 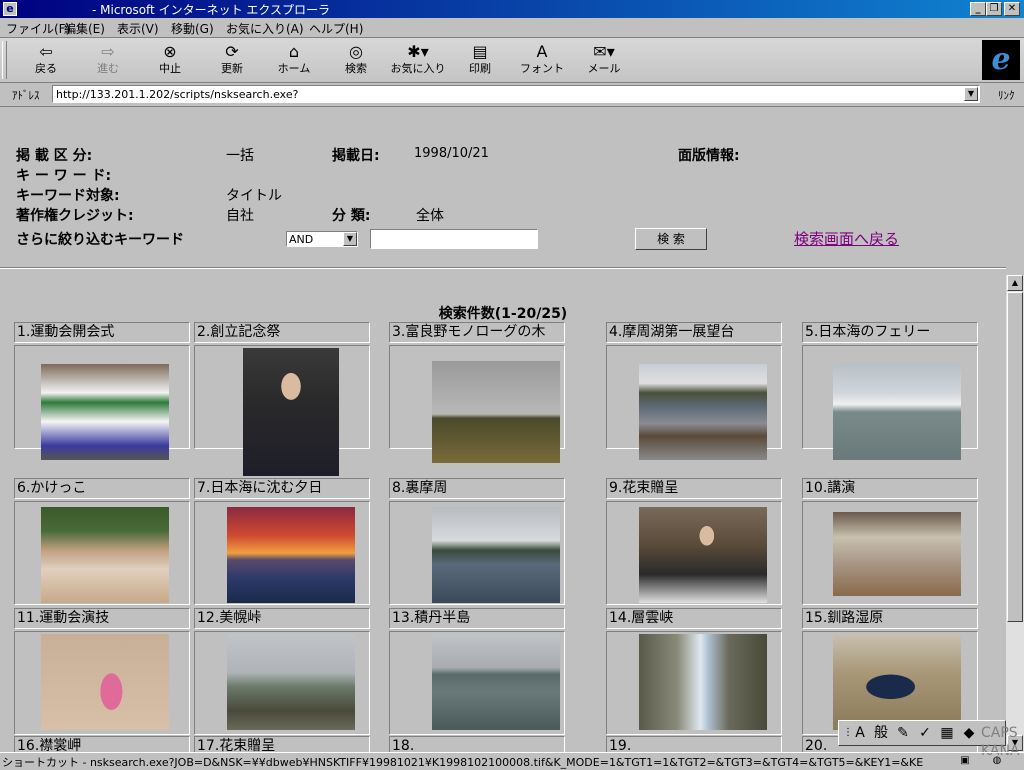 What do you see at coordinates (265, 28) in the screenshot?
I see `menu-favorites: お気に入り(A)` at bounding box center [265, 28].